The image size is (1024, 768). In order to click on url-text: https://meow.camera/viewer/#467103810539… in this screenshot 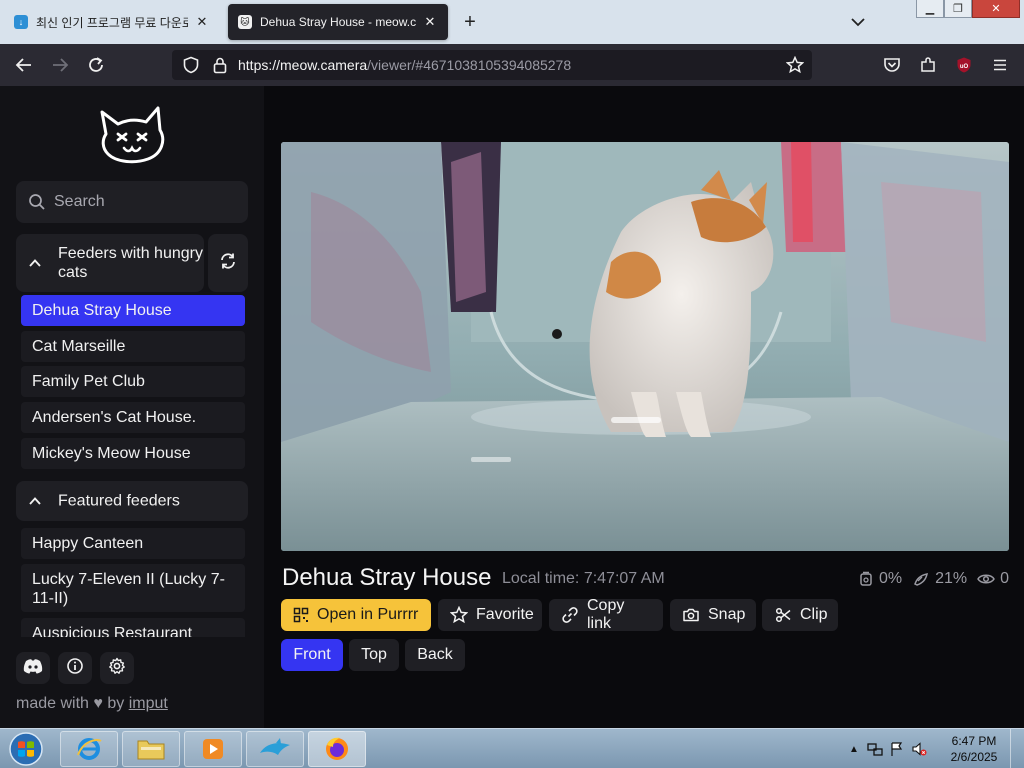, I will do `click(405, 65)`.